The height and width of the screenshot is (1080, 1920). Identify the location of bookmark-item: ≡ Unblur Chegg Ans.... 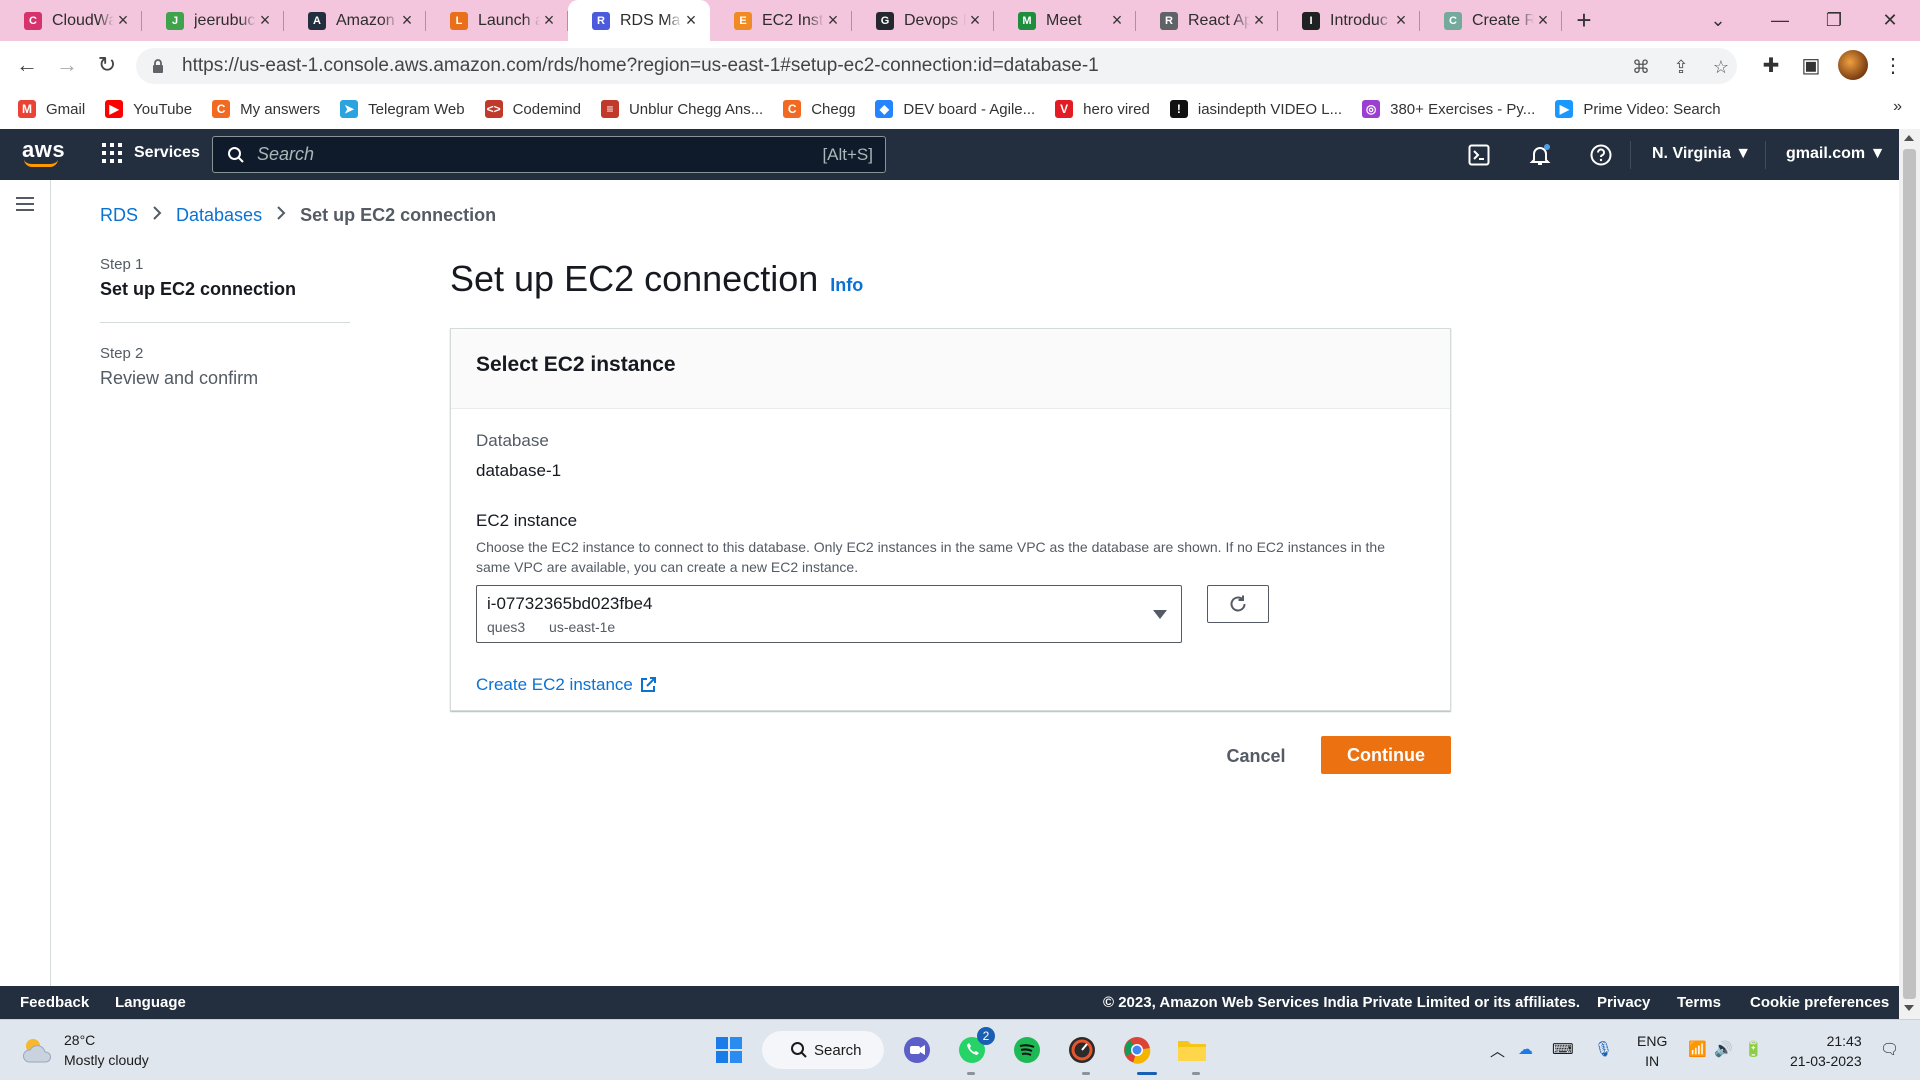
(681, 109).